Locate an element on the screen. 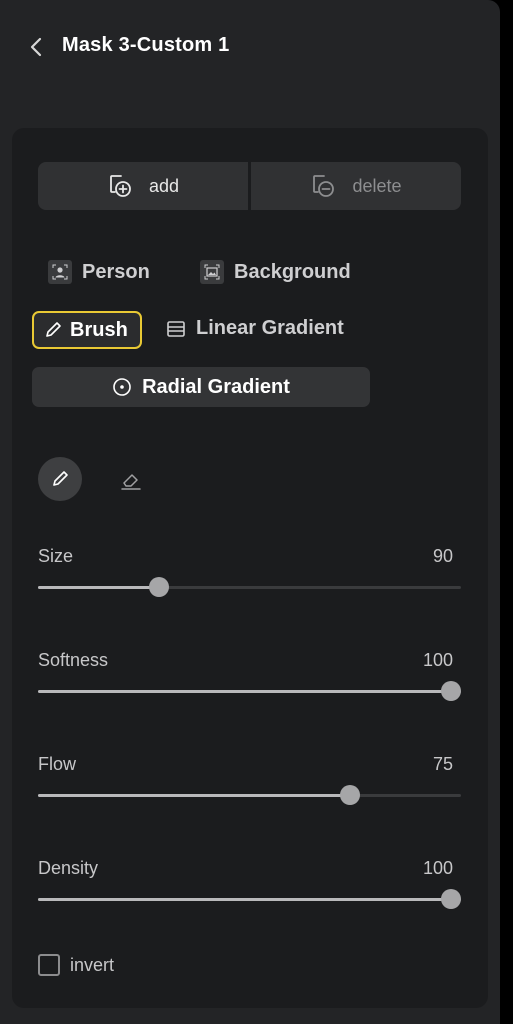 The image size is (513, 1024). background-icon is located at coordinates (212, 272).